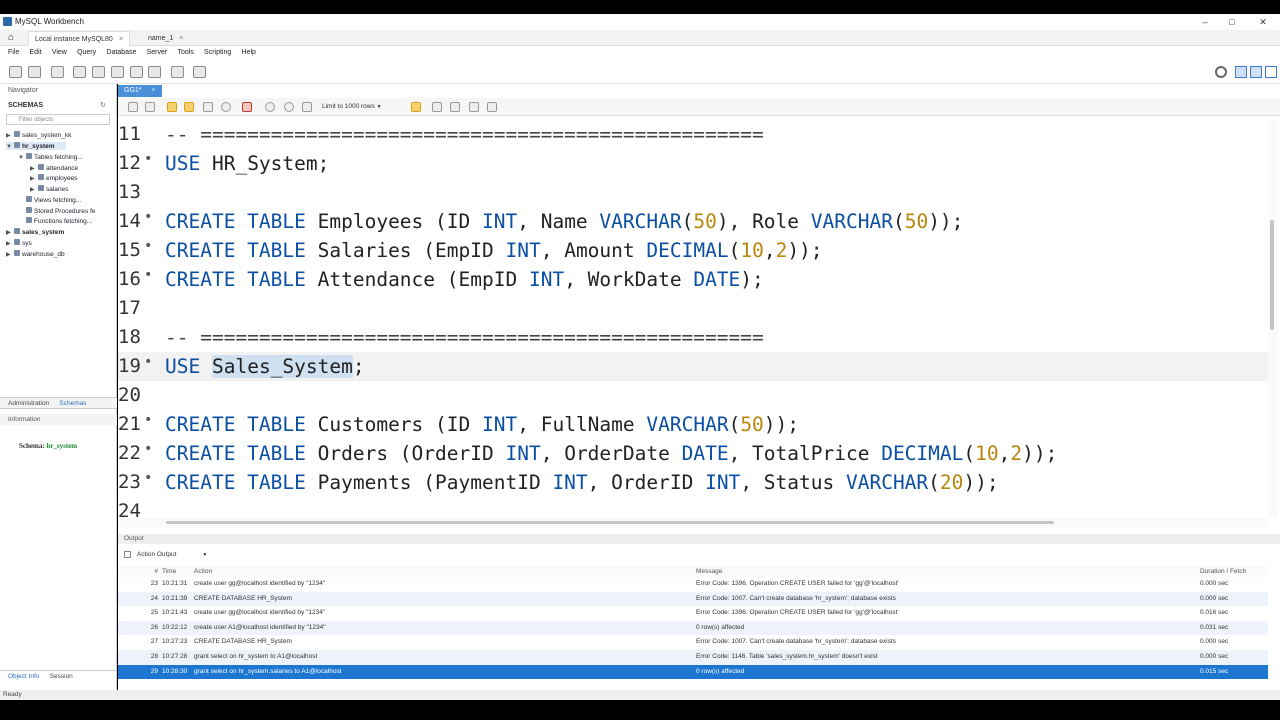 Image resolution: width=1280 pixels, height=720 pixels. What do you see at coordinates (35, 254) in the screenshot?
I see `schema-warehouse-db: ▶ warehouse_db` at bounding box center [35, 254].